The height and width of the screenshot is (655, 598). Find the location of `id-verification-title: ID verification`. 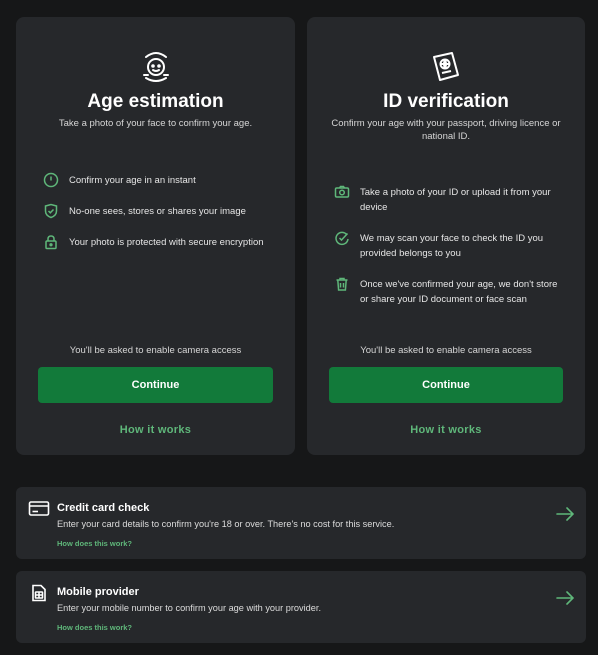

id-verification-title: ID verification is located at coordinates (446, 101).